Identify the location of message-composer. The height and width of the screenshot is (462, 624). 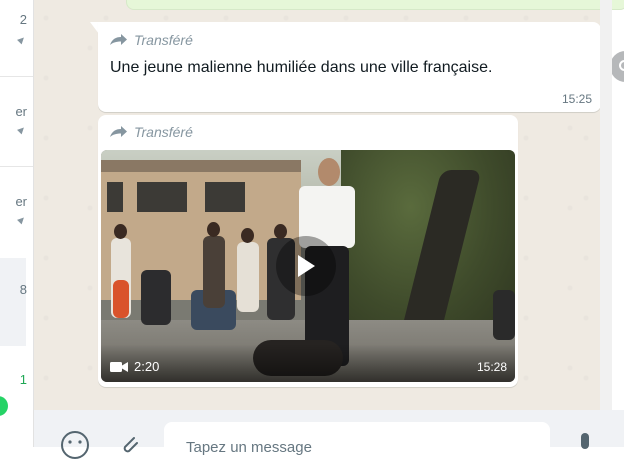
(357, 442).